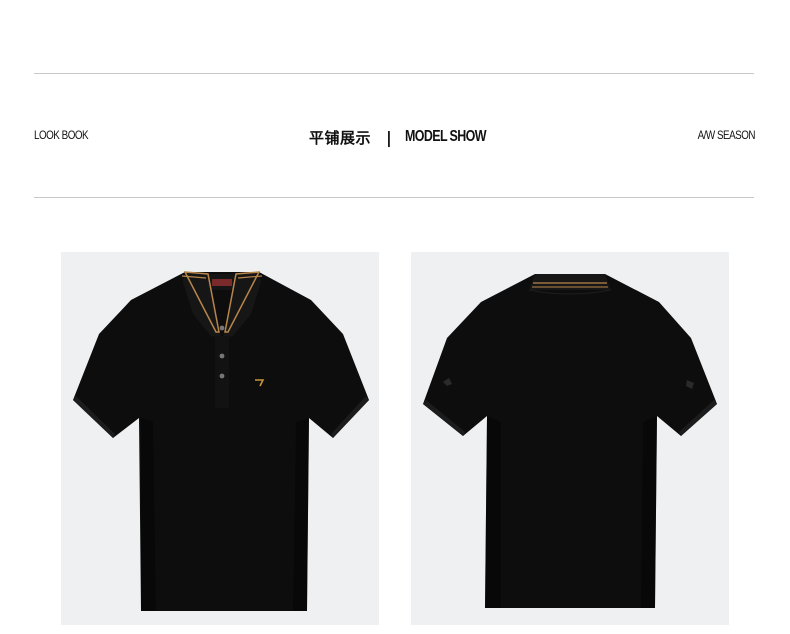 This screenshot has height=634, width=790. What do you see at coordinates (394, 197) in the screenshot?
I see `bottom-divider` at bounding box center [394, 197].